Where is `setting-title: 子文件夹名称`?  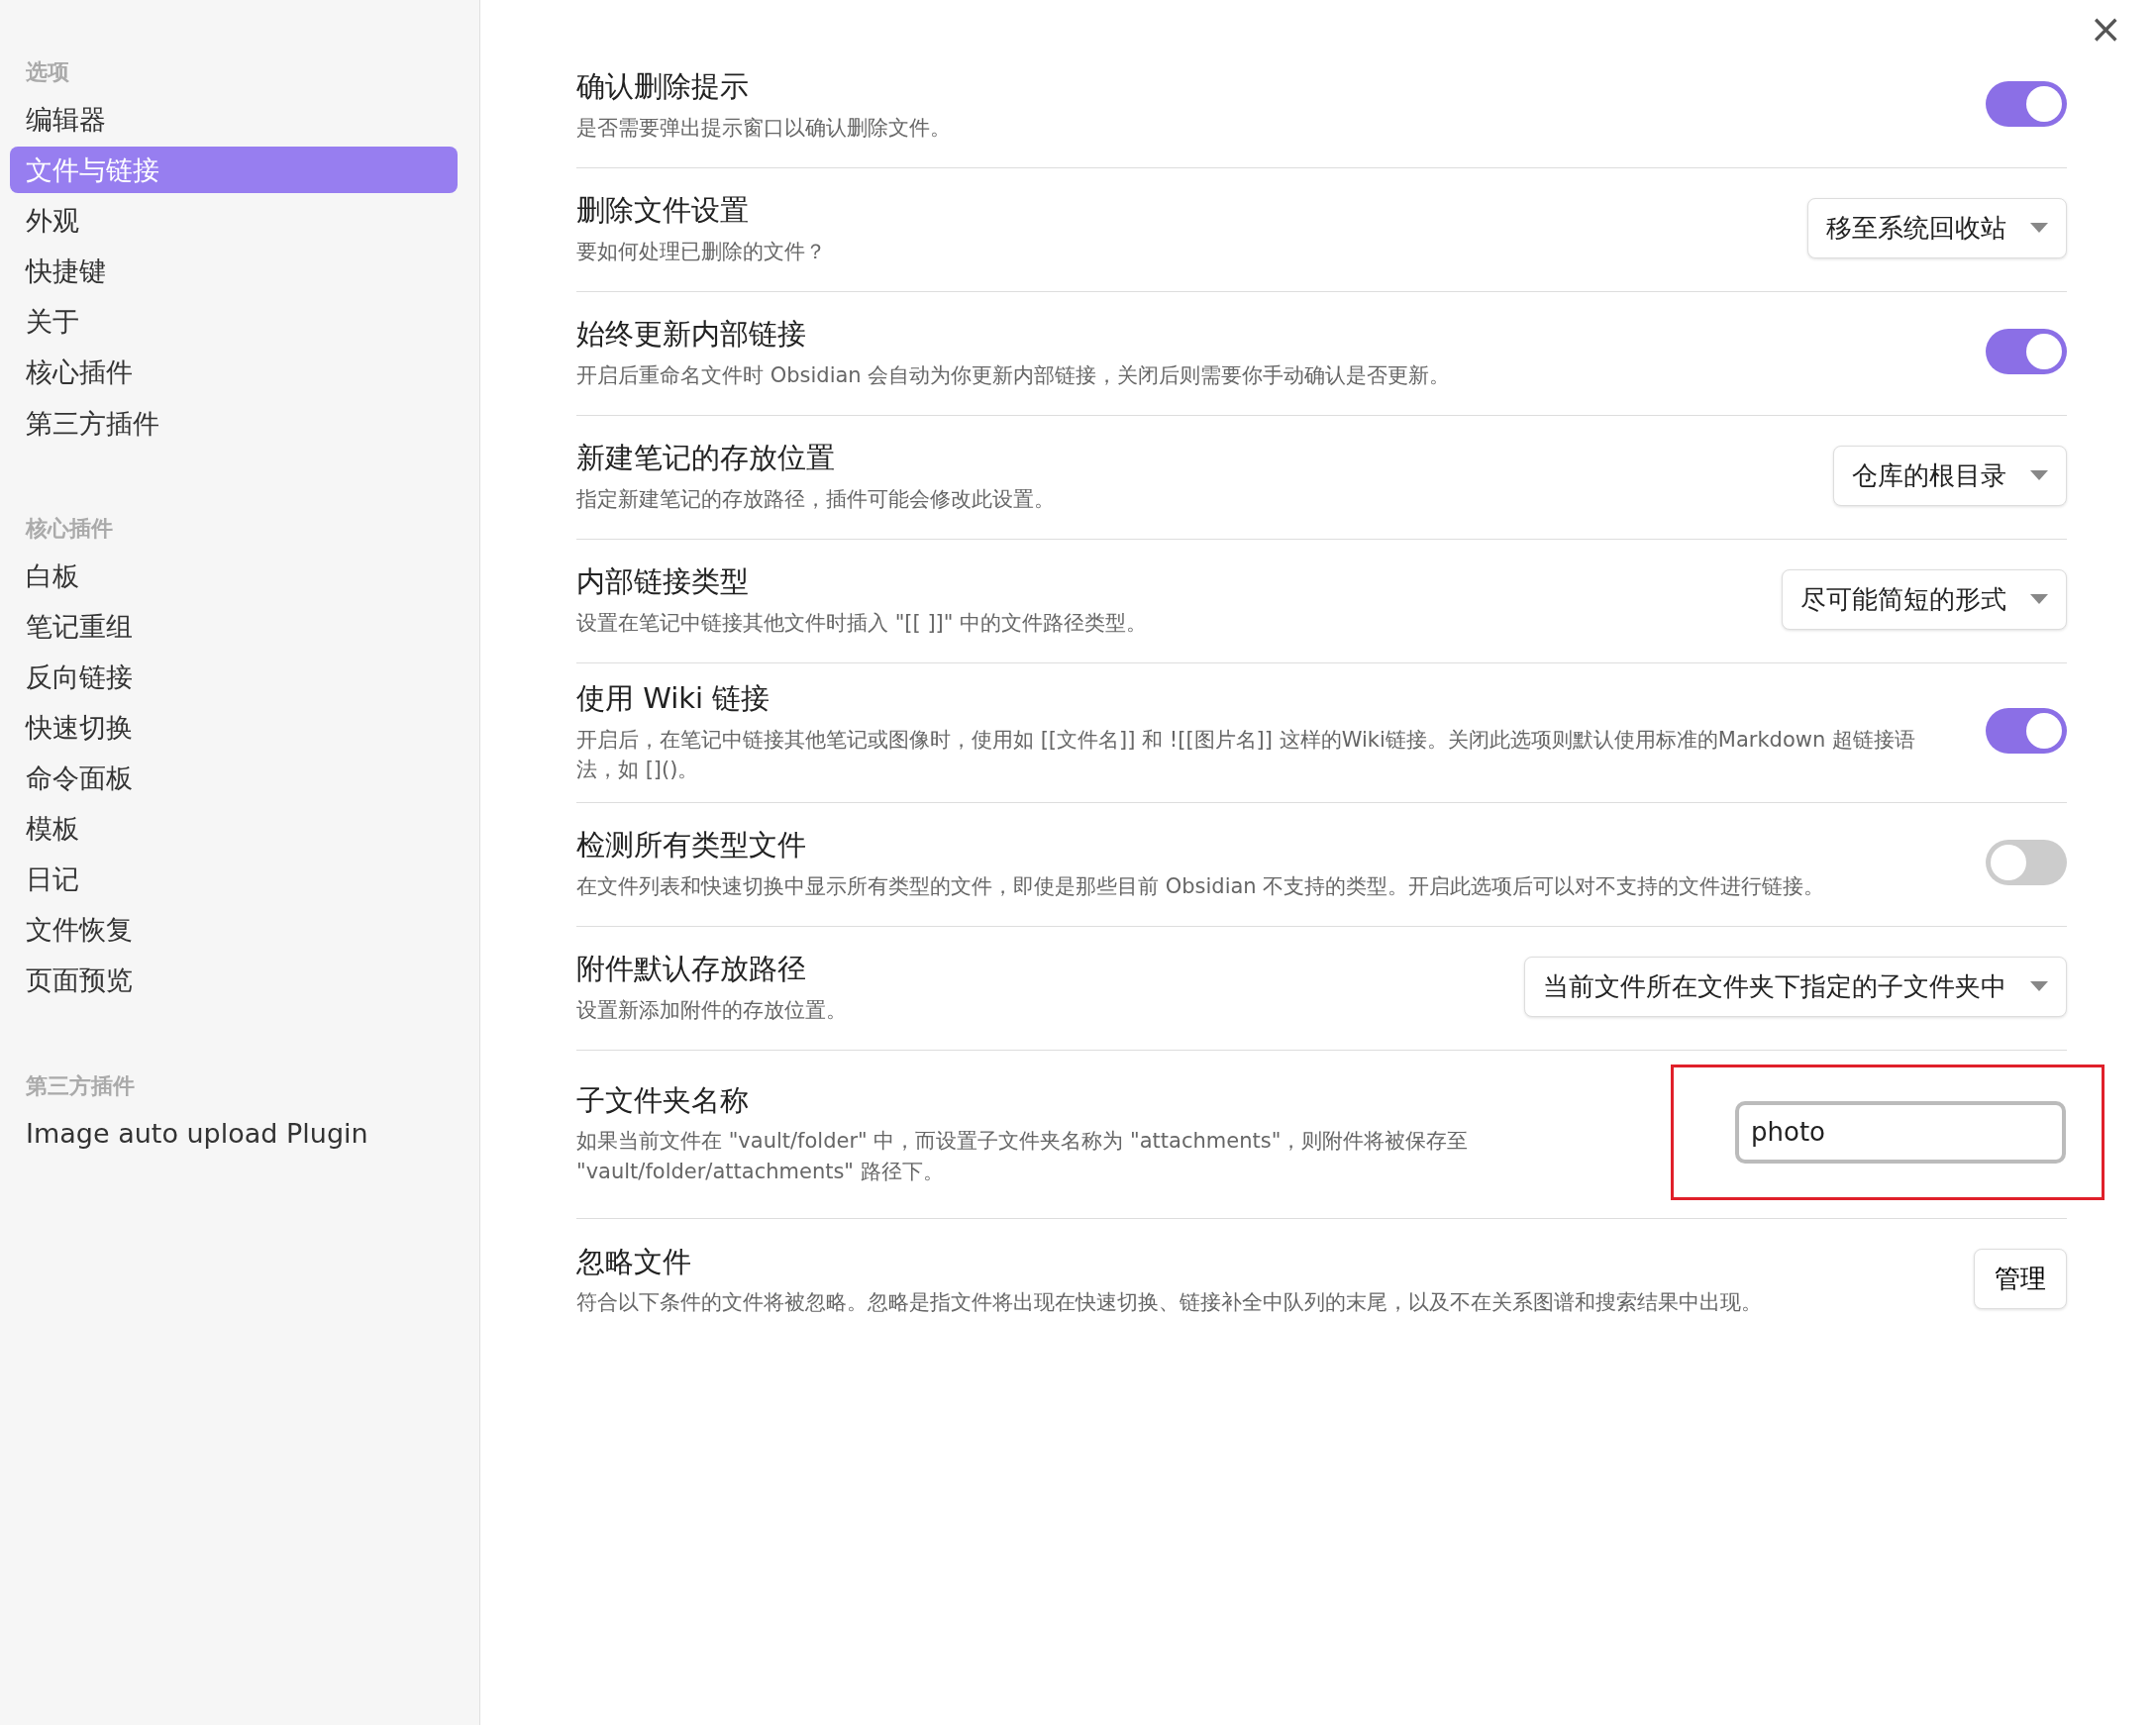 setting-title: 子文件夹名称 is located at coordinates (663, 1100).